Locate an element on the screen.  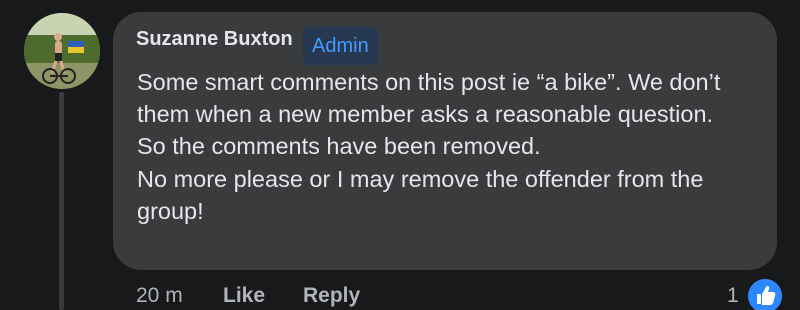
reaction-count: 1 is located at coordinates (733, 296).